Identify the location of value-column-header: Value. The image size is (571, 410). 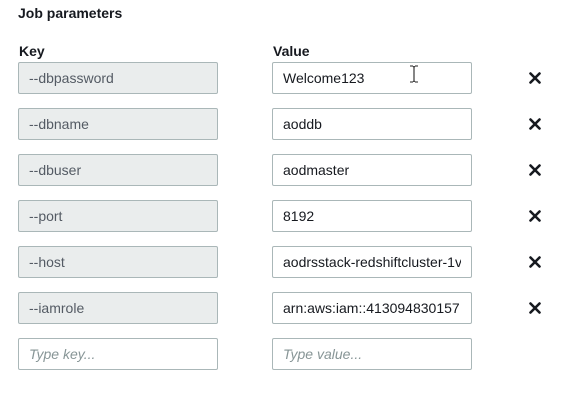
(291, 51).